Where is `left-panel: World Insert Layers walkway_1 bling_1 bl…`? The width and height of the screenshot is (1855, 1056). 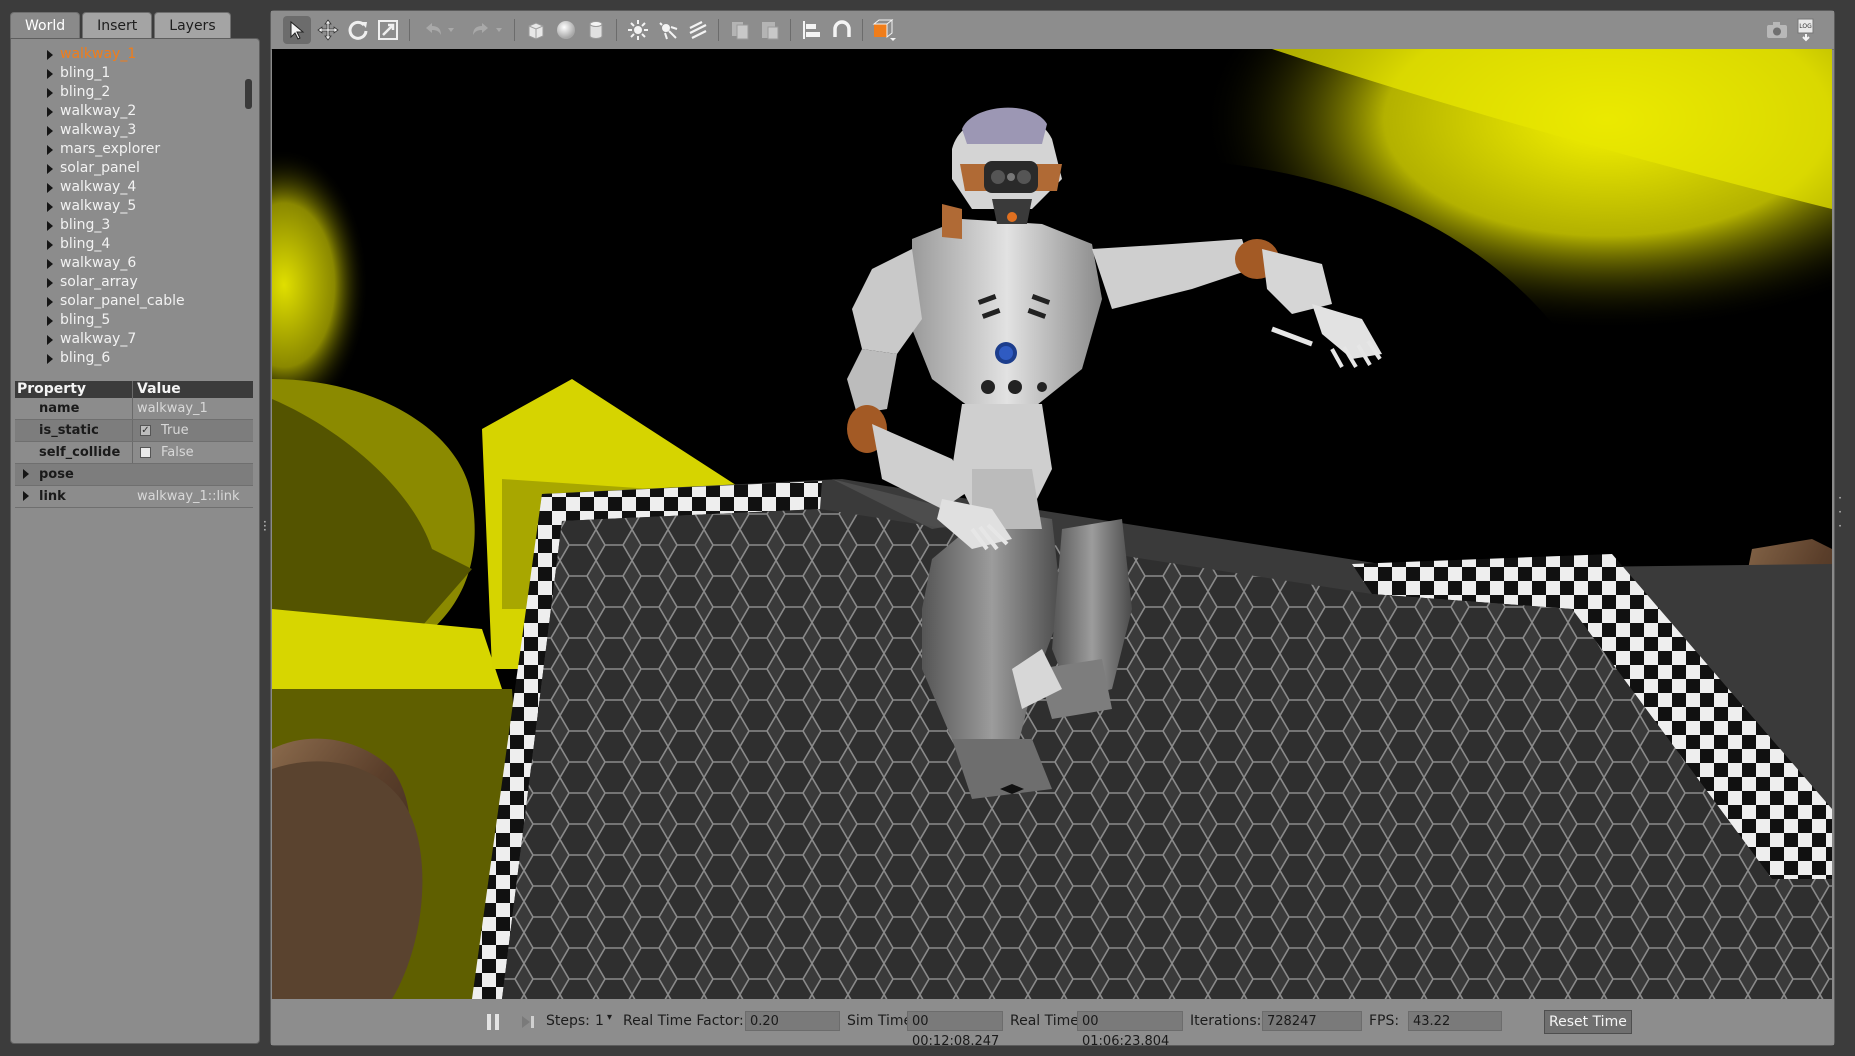
left-panel: World Insert Layers walkway_1 bling_1 bl… is located at coordinates (135, 528).